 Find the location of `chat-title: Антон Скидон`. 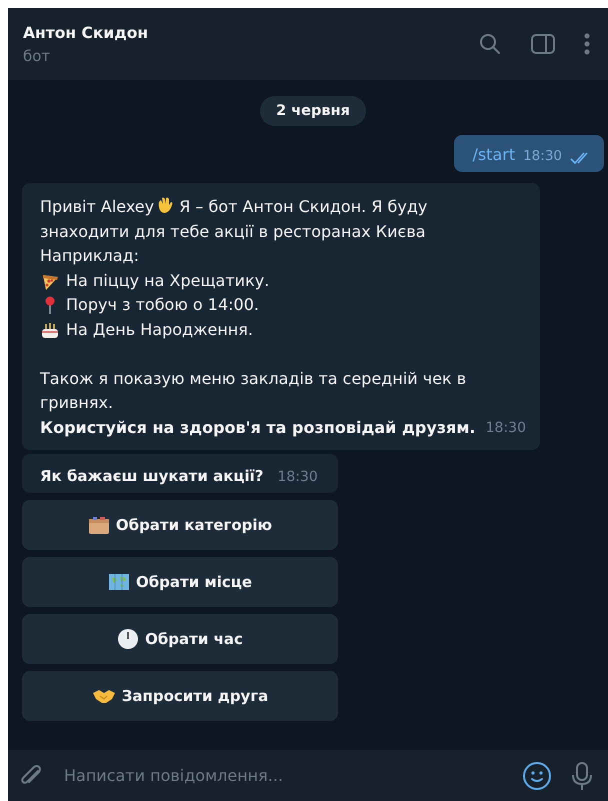

chat-title: Антон Скидон is located at coordinates (86, 33).